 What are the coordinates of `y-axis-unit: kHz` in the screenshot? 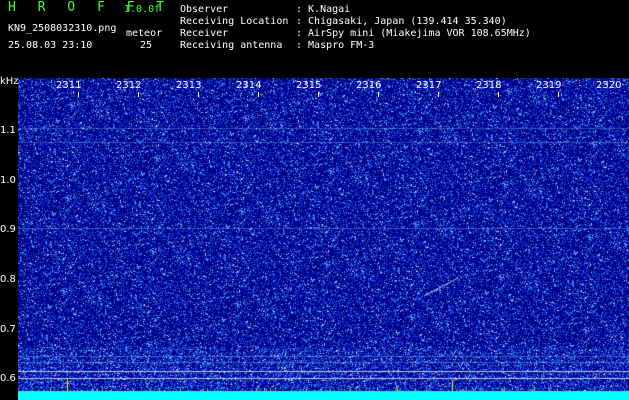 It's located at (9, 81).